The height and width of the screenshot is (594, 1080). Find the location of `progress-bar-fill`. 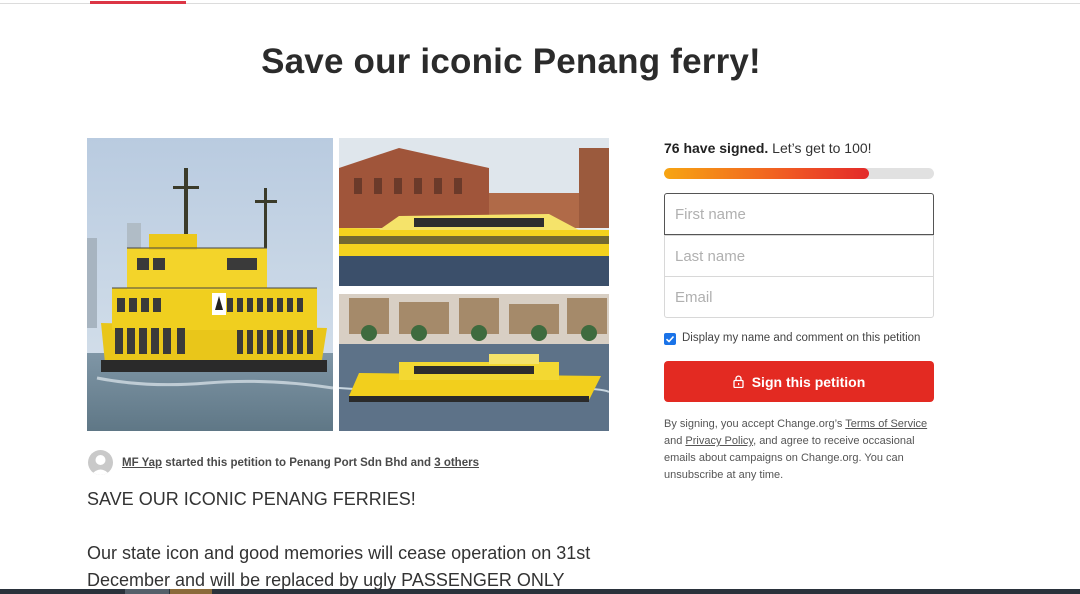

progress-bar-fill is located at coordinates (767, 173).